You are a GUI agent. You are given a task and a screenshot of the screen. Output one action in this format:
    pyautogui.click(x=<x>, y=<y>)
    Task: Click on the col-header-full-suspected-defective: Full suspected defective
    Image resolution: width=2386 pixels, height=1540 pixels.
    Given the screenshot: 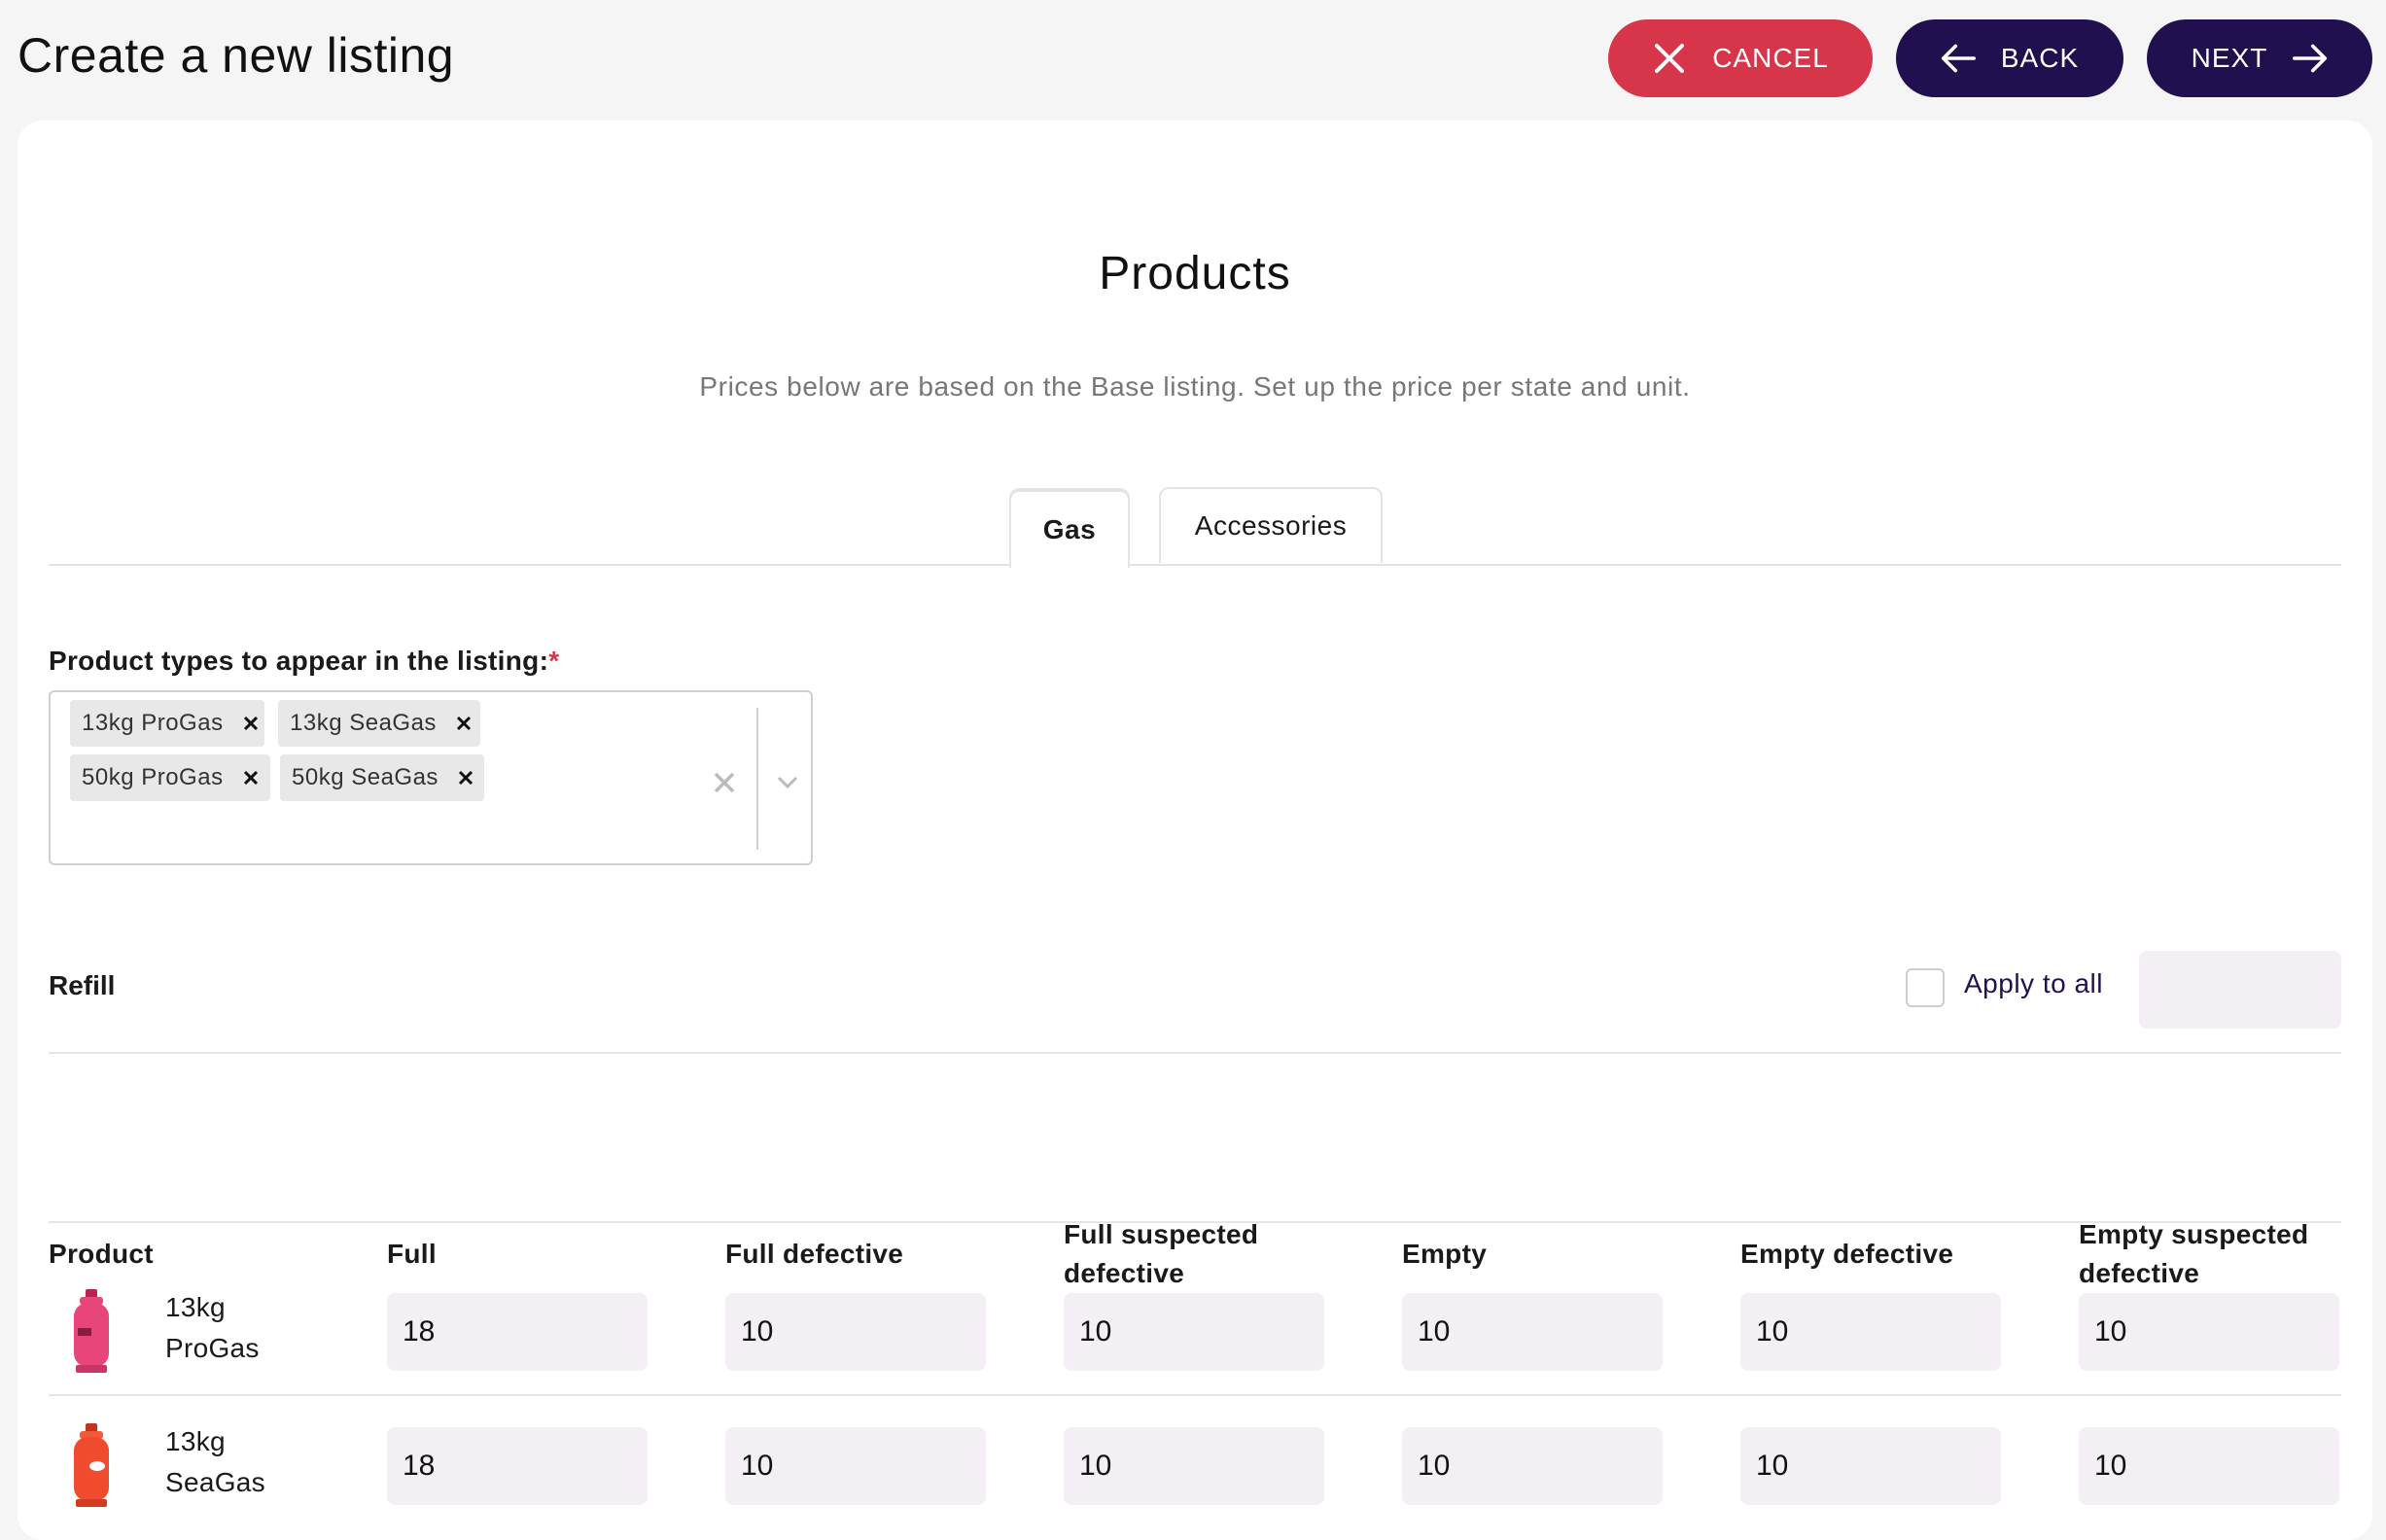 What is the action you would take?
    pyautogui.click(x=1162, y=1253)
    